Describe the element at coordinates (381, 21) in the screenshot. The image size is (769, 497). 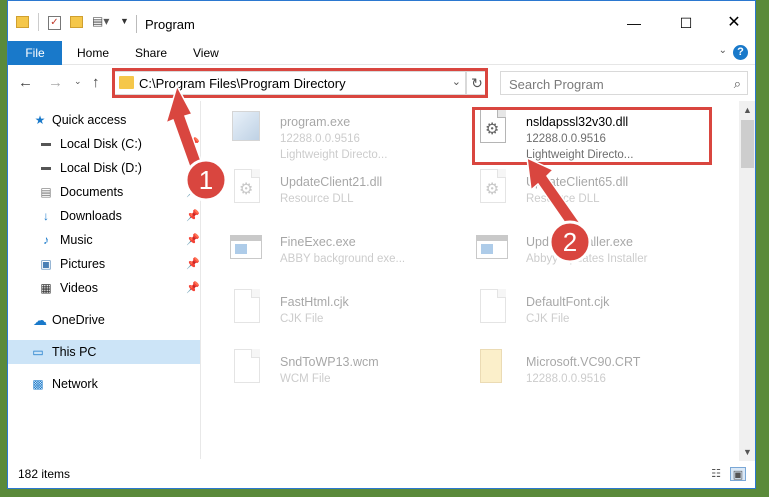
I see `title-bar: ✓ ▤▾ ▼ Program — ☐ ✕` at that location.